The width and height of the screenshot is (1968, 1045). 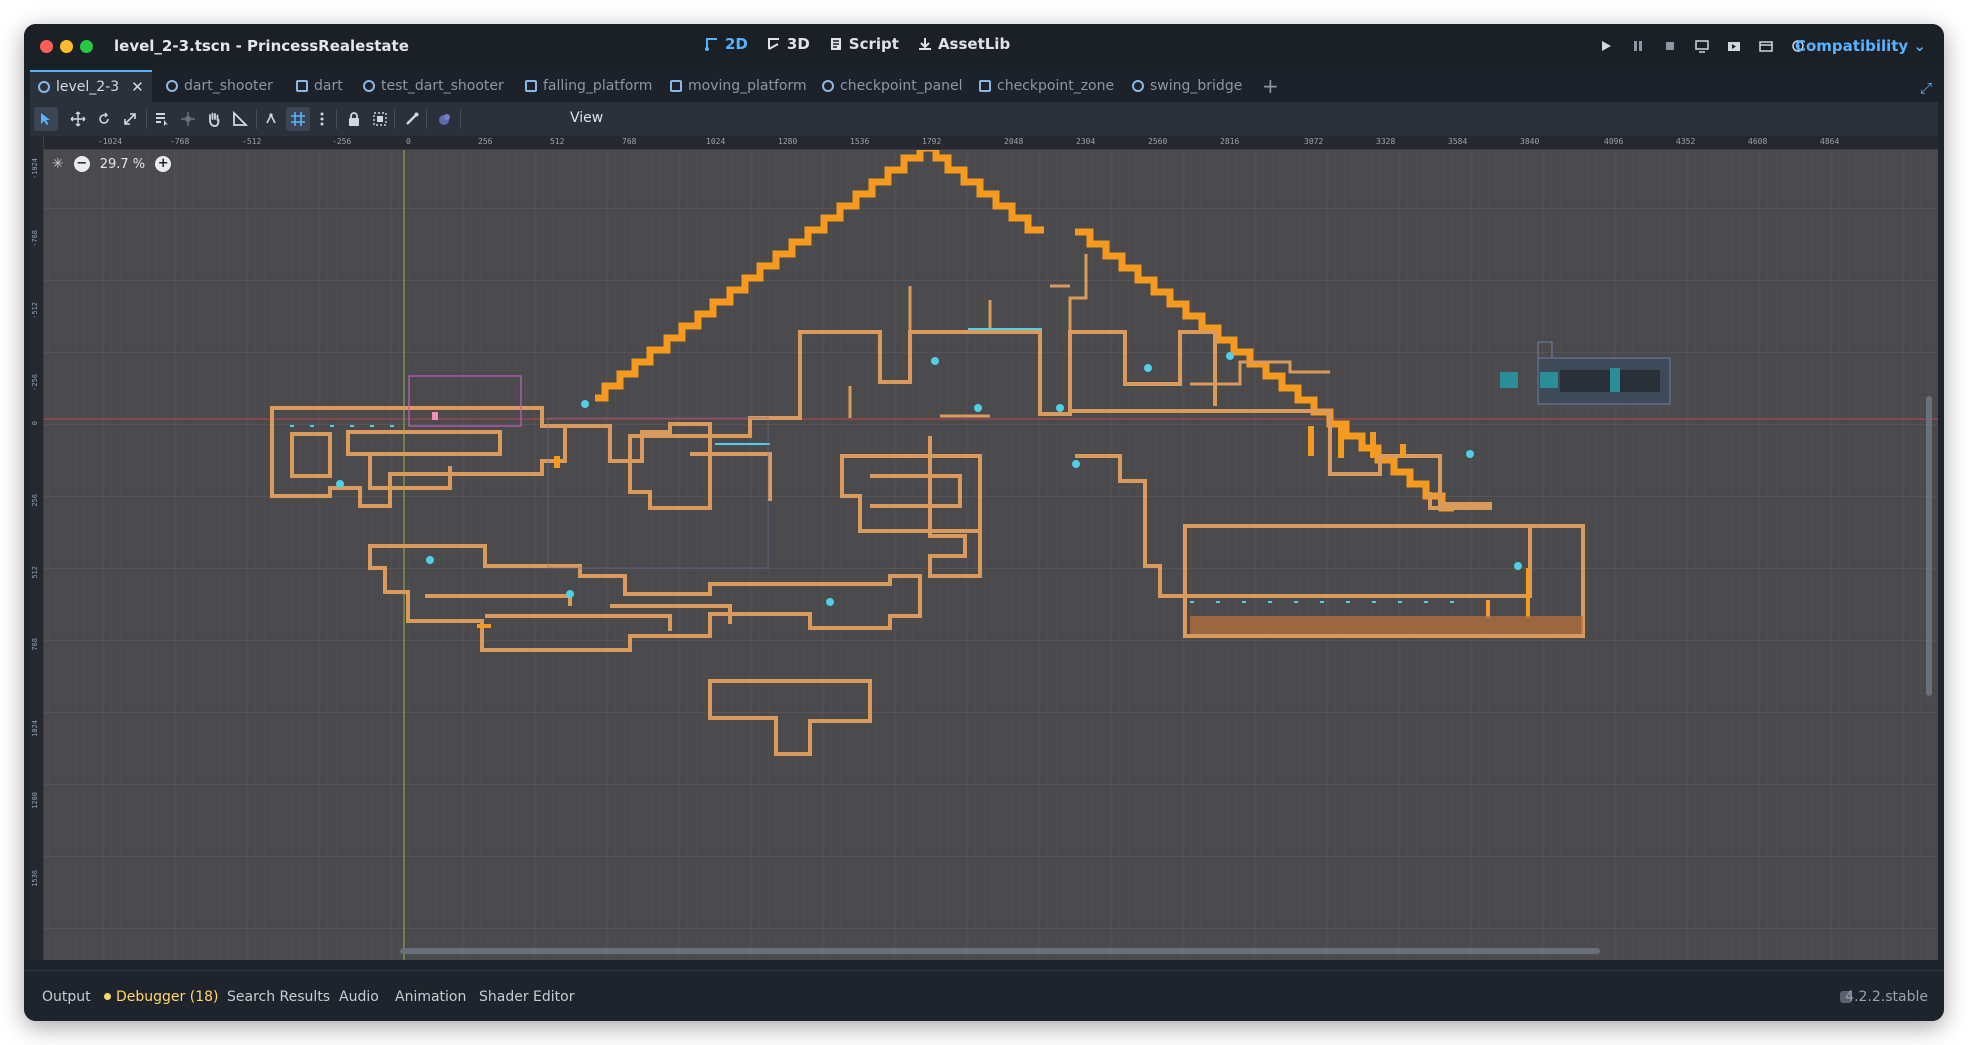 I want to click on group-button, so click(x=380, y=119).